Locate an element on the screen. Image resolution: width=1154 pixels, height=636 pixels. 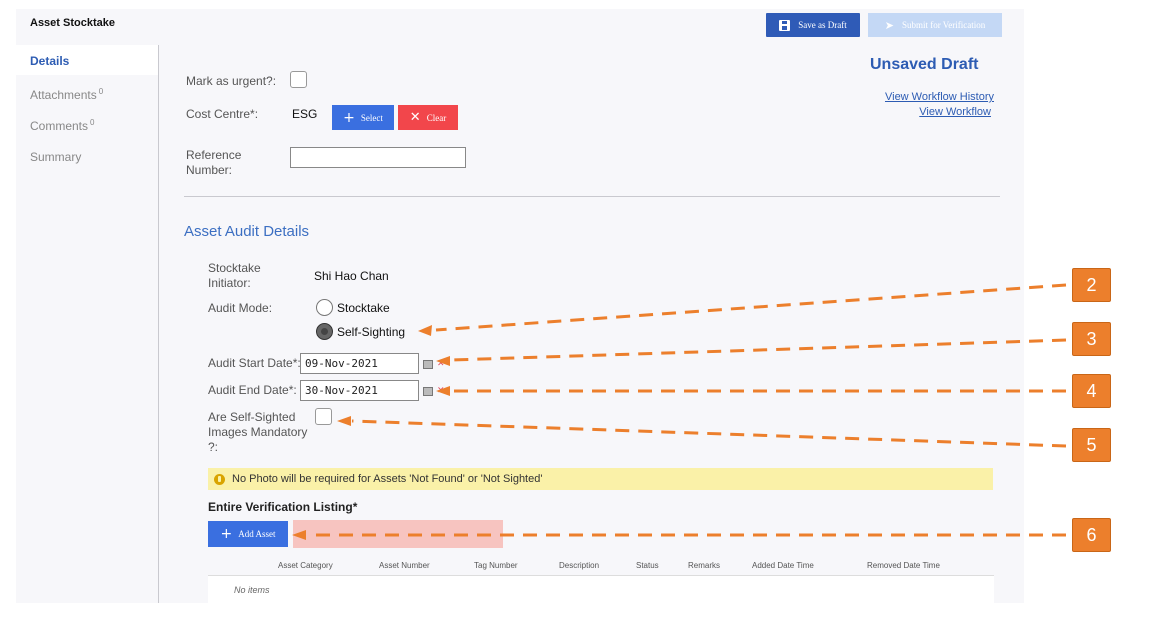
callout-badge: 2 is located at coordinates (1091, 285).